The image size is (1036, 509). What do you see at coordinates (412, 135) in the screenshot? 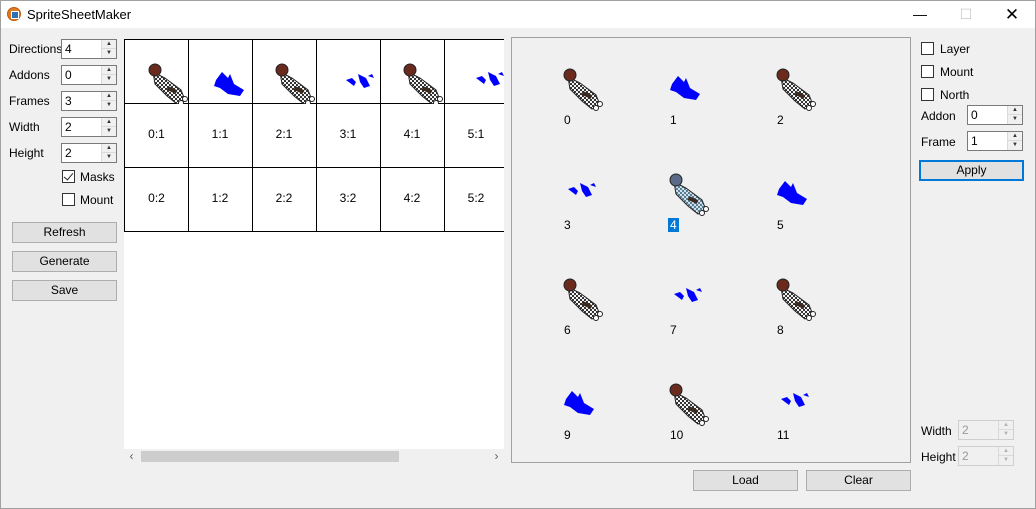
I see `grid-cell: 4:1` at bounding box center [412, 135].